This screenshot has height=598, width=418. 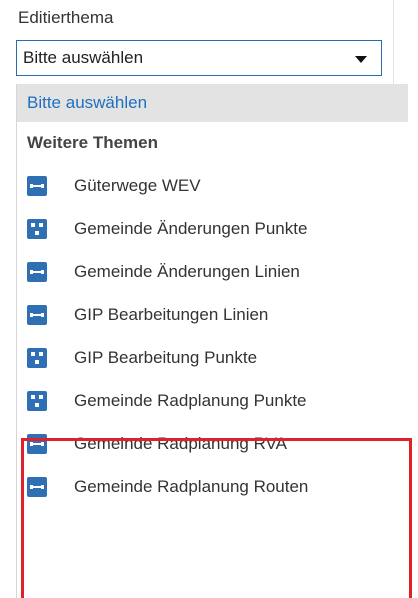 I want to click on option-gemeinde-radplanung-rva: Gemeinde Radplanung RVA, so click(x=212, y=443).